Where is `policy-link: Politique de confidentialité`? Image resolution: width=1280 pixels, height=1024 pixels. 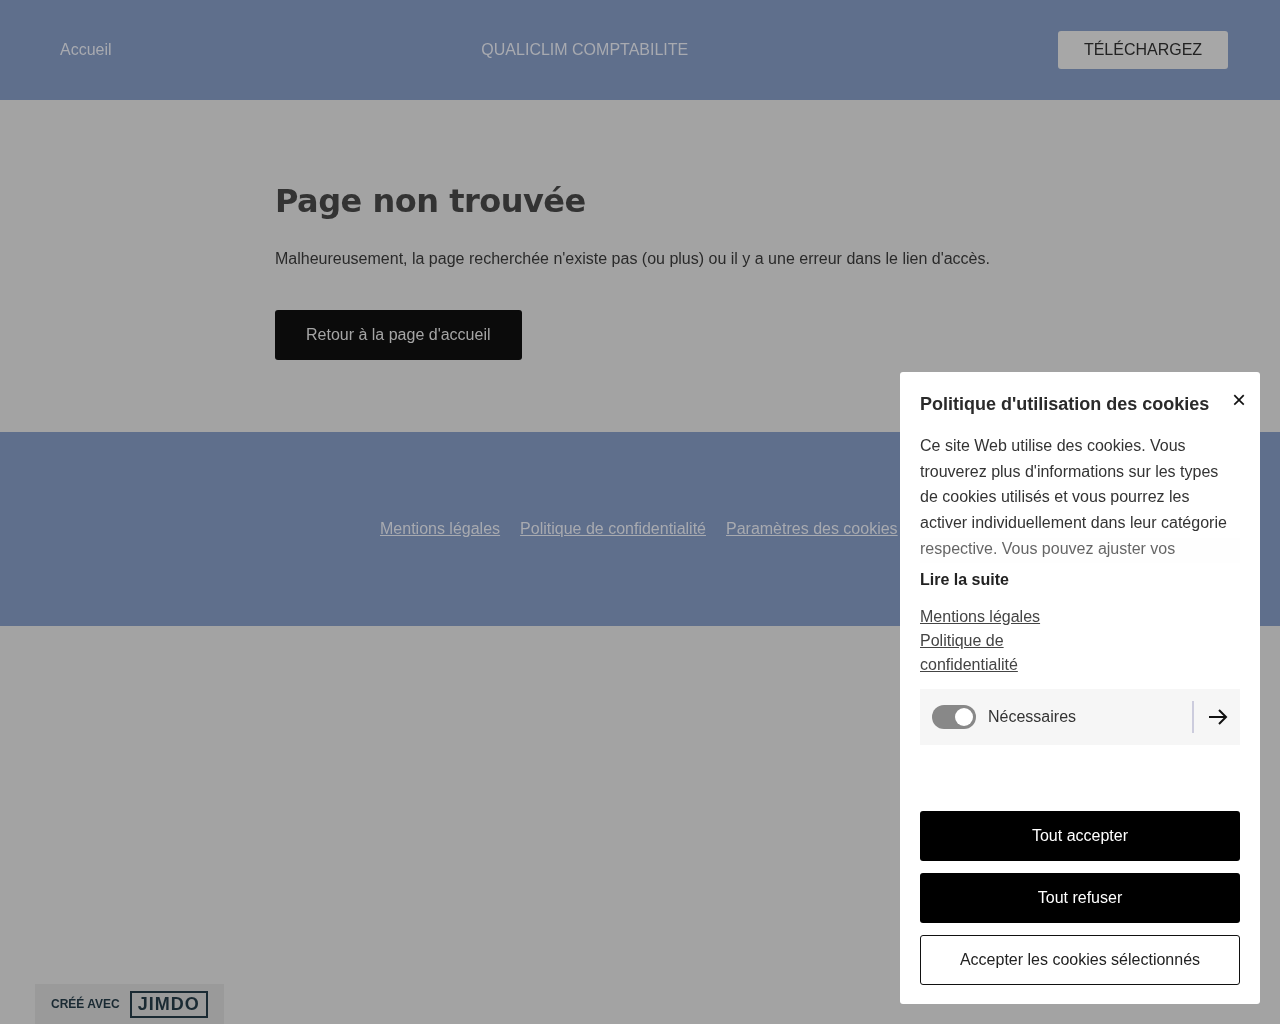 policy-link: Politique de confidentialité is located at coordinates (1010, 653).